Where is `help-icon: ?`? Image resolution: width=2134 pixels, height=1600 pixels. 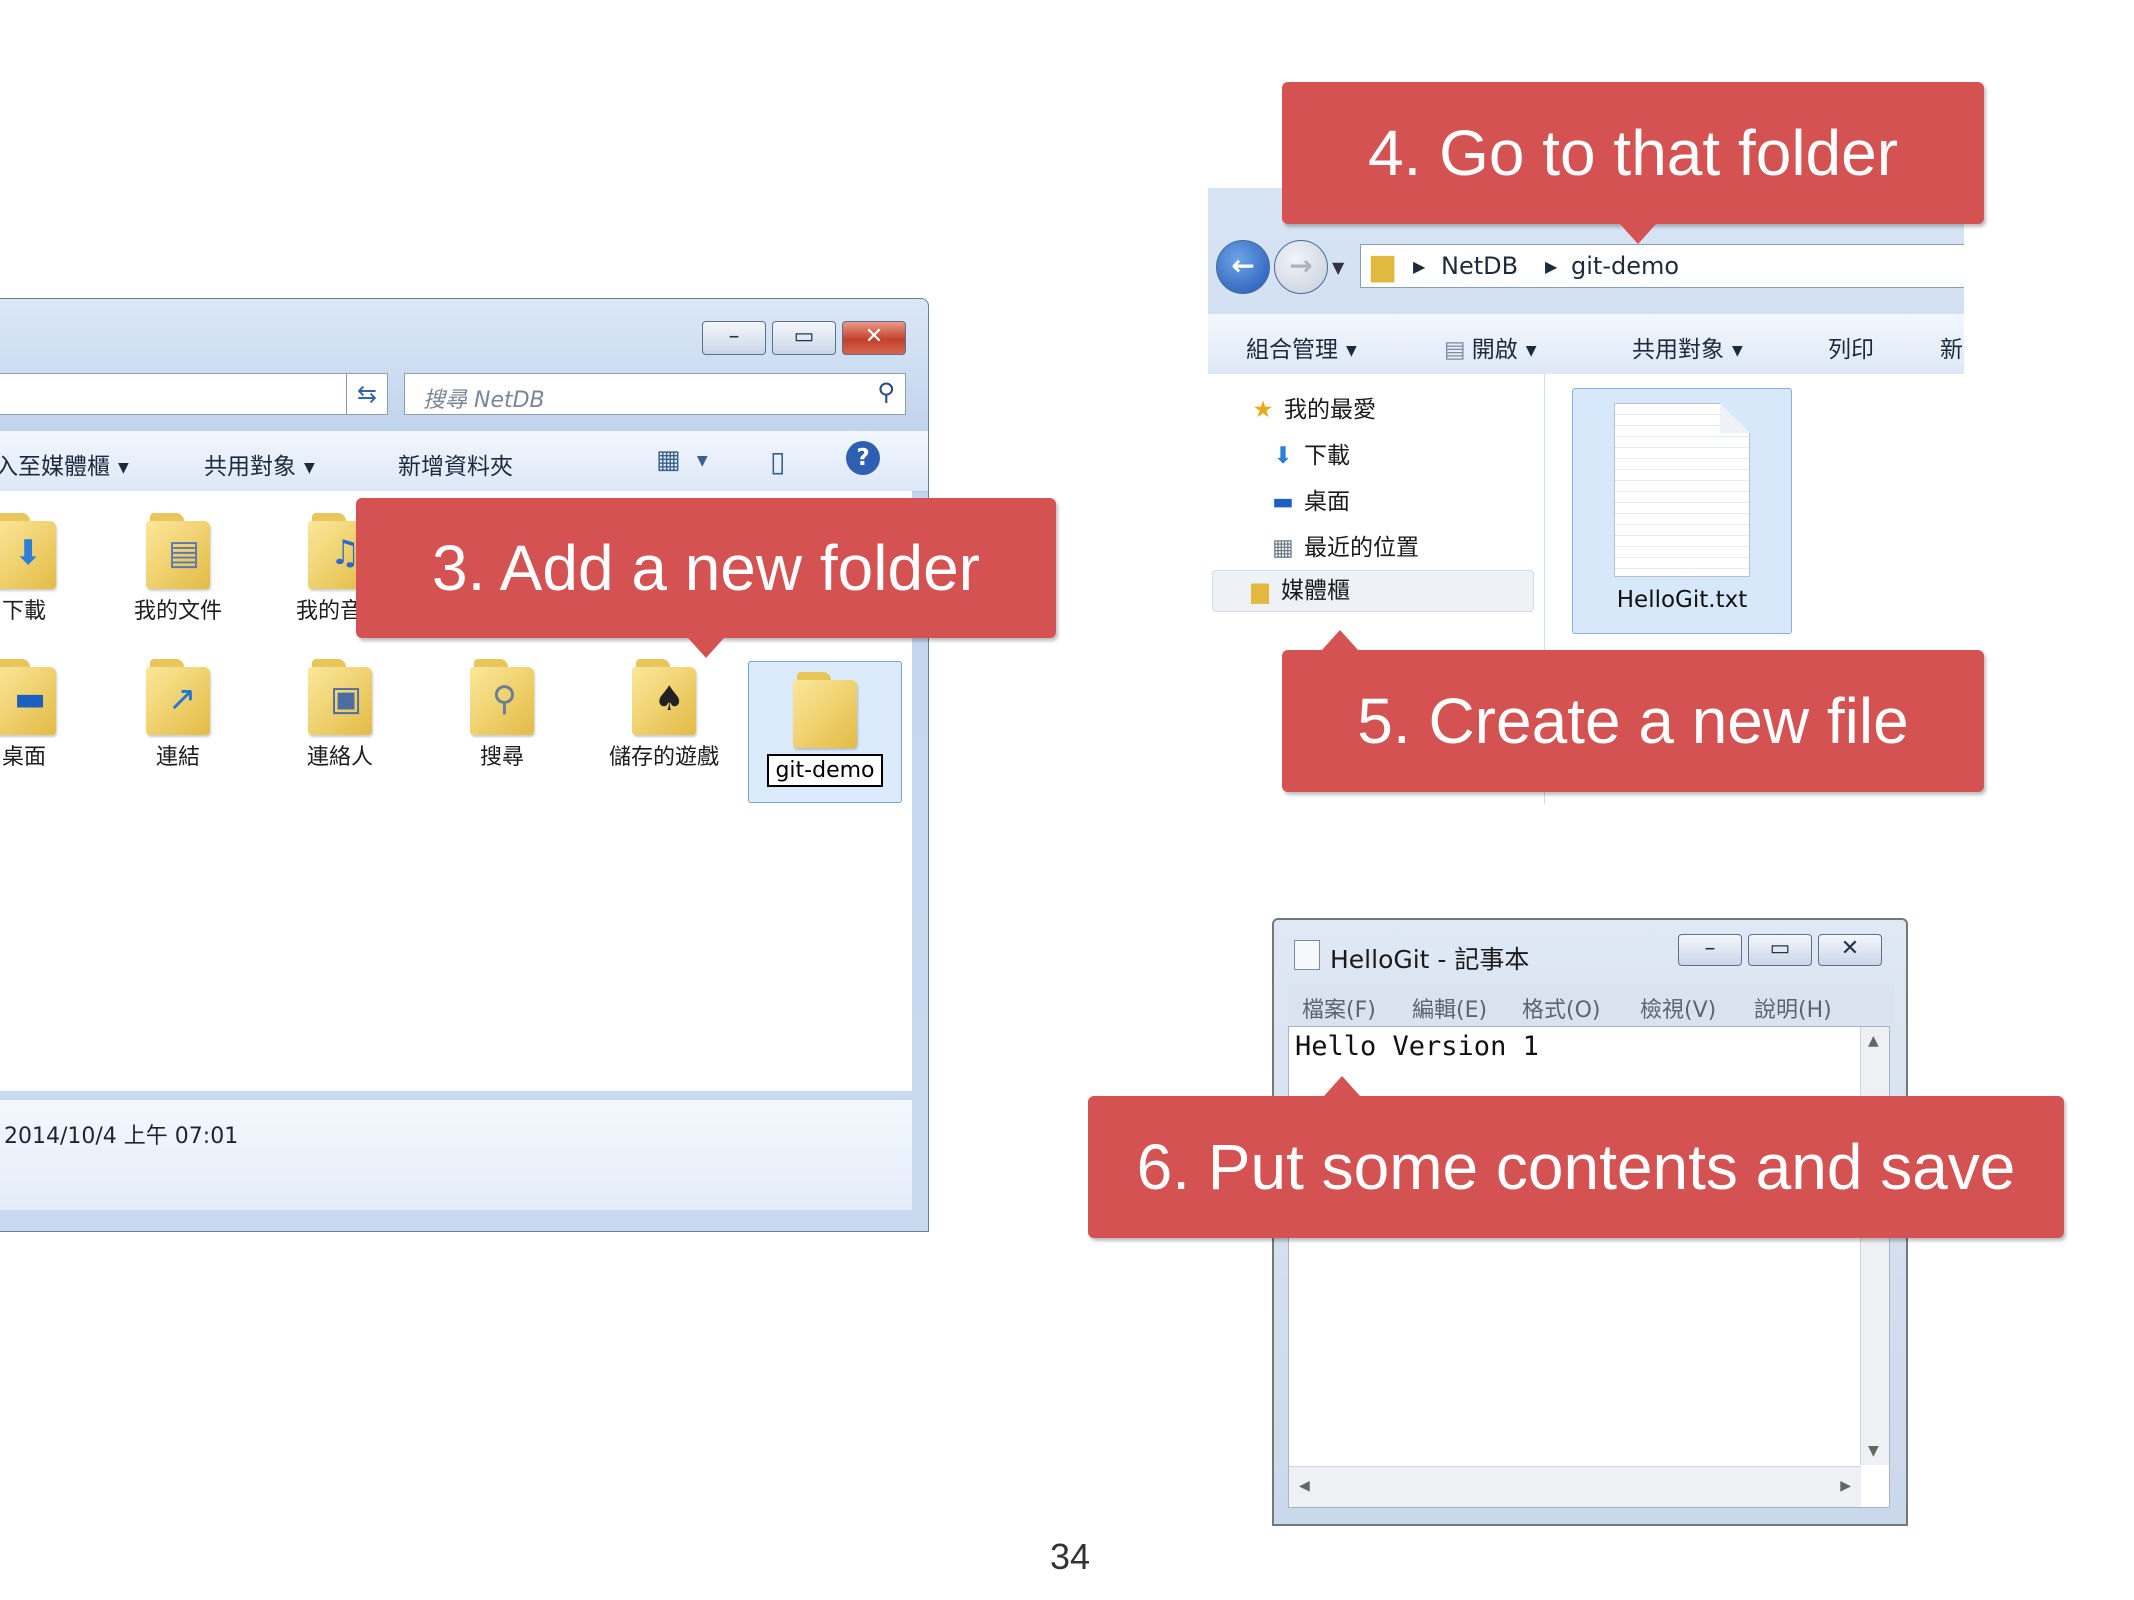
help-icon: ? is located at coordinates (863, 458).